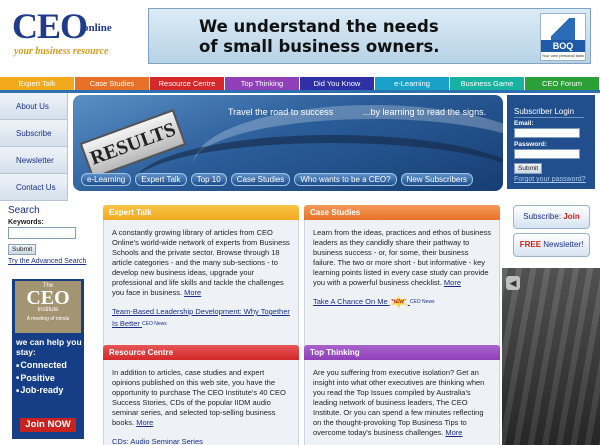 The width and height of the screenshot is (600, 445). Describe the element at coordinates (201, 352) in the screenshot. I see `resource-centre-title: Resource Centre` at that location.